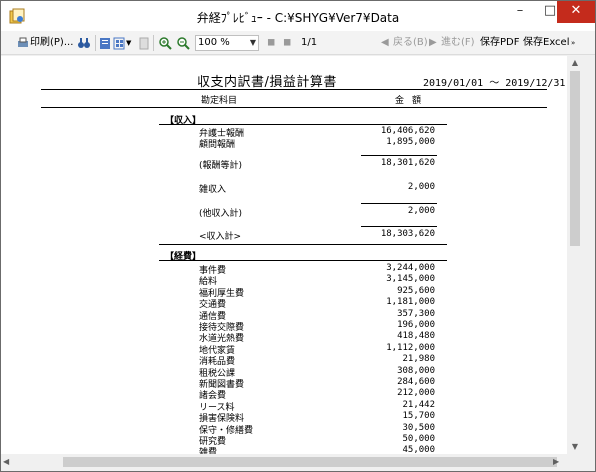 This screenshot has width=596, height=472. I want to click on printer-icon, so click(23, 42).